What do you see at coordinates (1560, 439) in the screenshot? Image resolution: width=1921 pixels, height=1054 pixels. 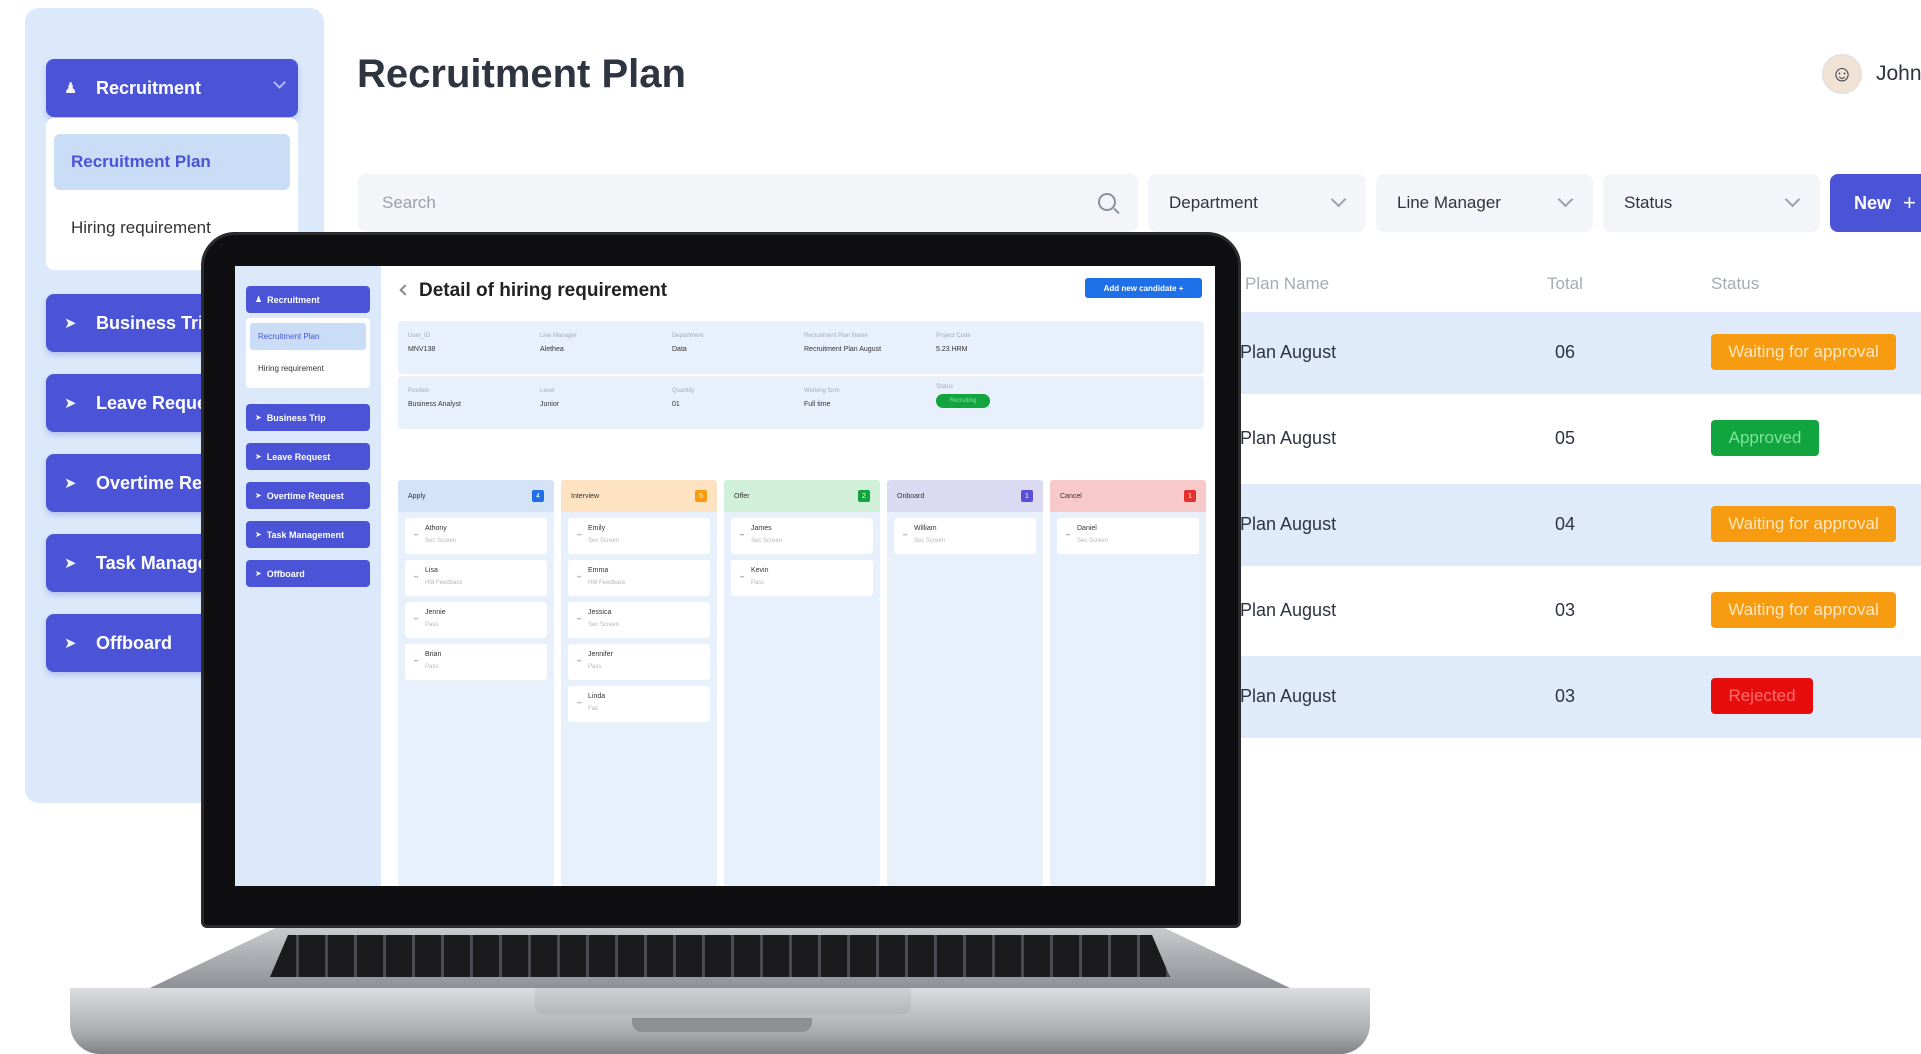 I see `table-row: Plan August 05 Approved` at bounding box center [1560, 439].